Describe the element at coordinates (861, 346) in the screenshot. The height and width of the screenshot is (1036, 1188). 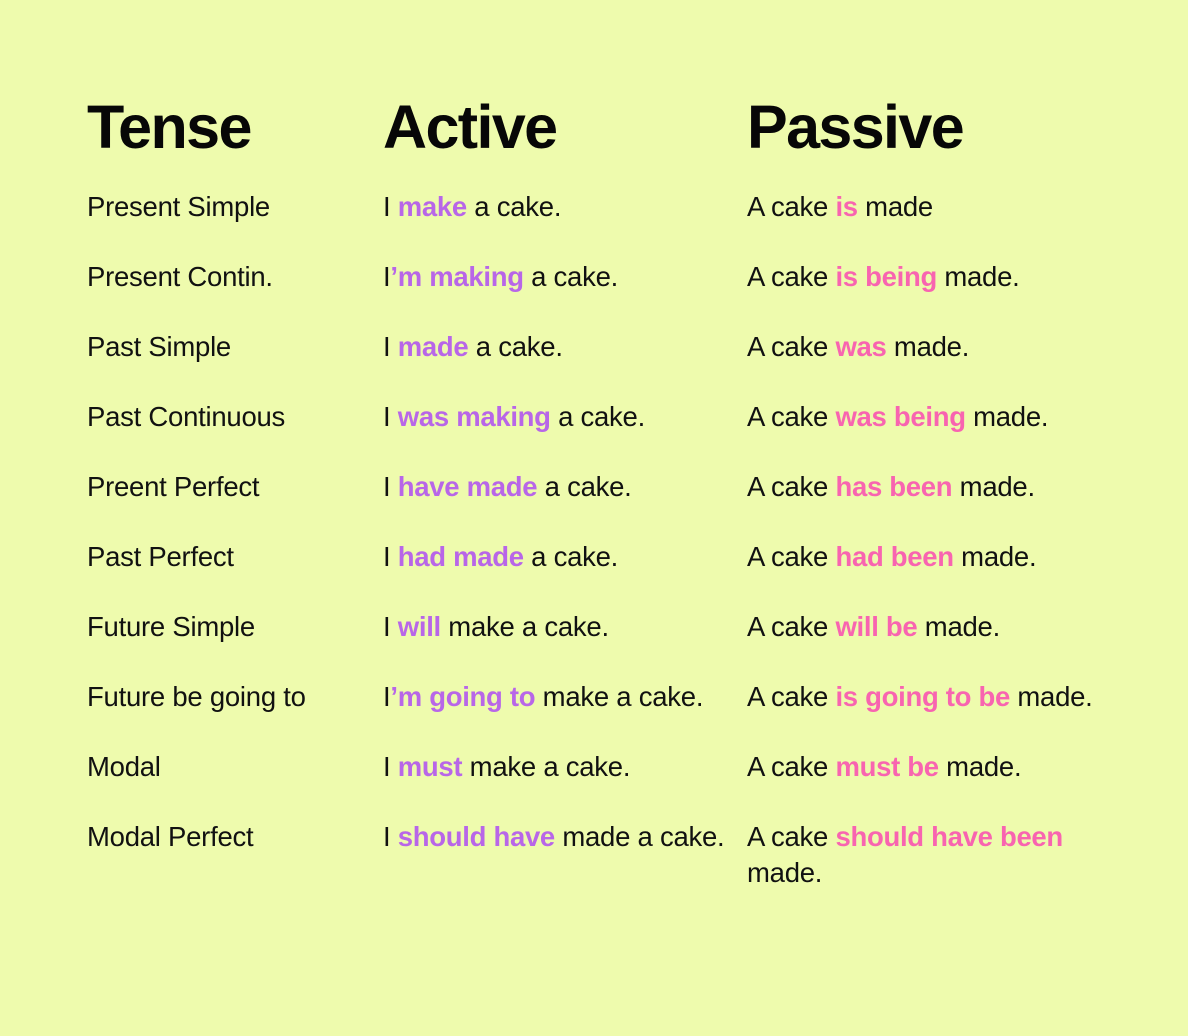
I see `passive-highlight: was` at that location.